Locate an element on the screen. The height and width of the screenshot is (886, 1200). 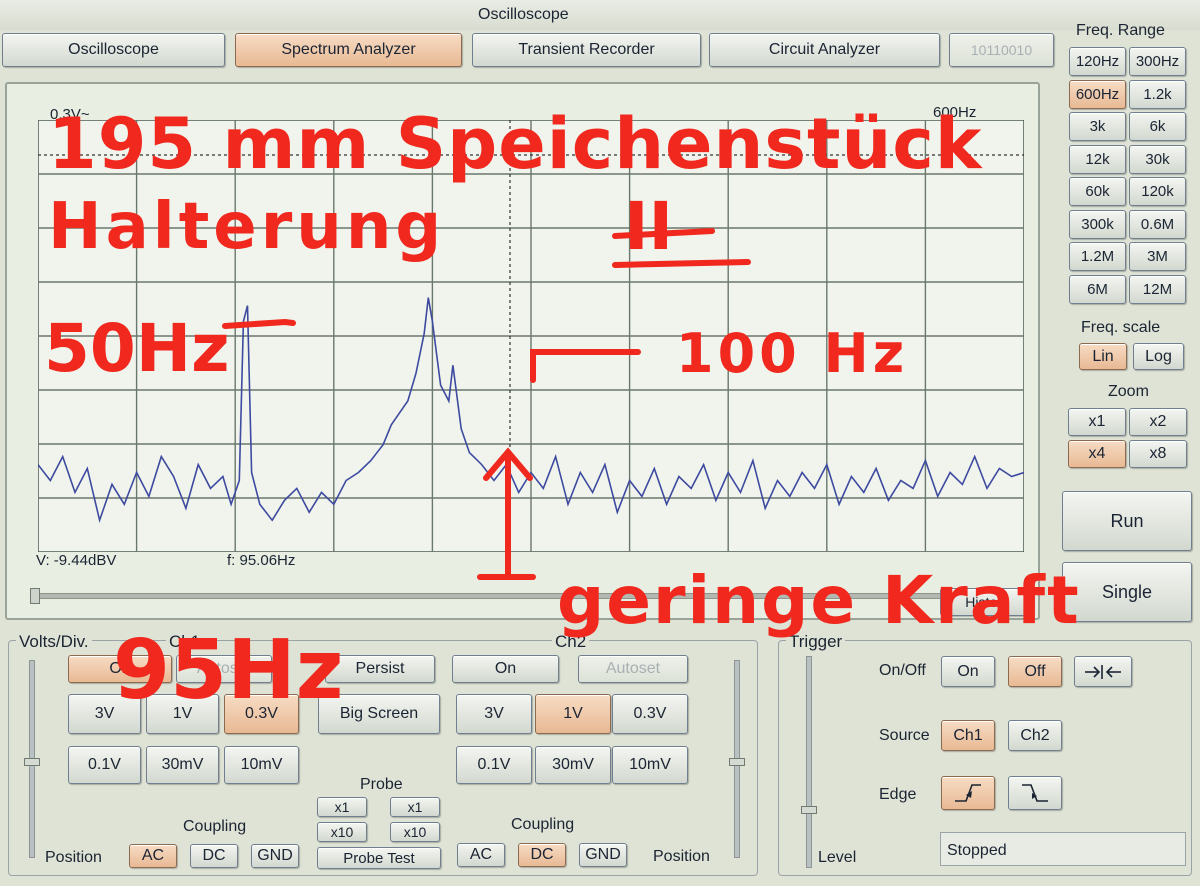
annotation-50hz: 50Hz is located at coordinates (137, 348).